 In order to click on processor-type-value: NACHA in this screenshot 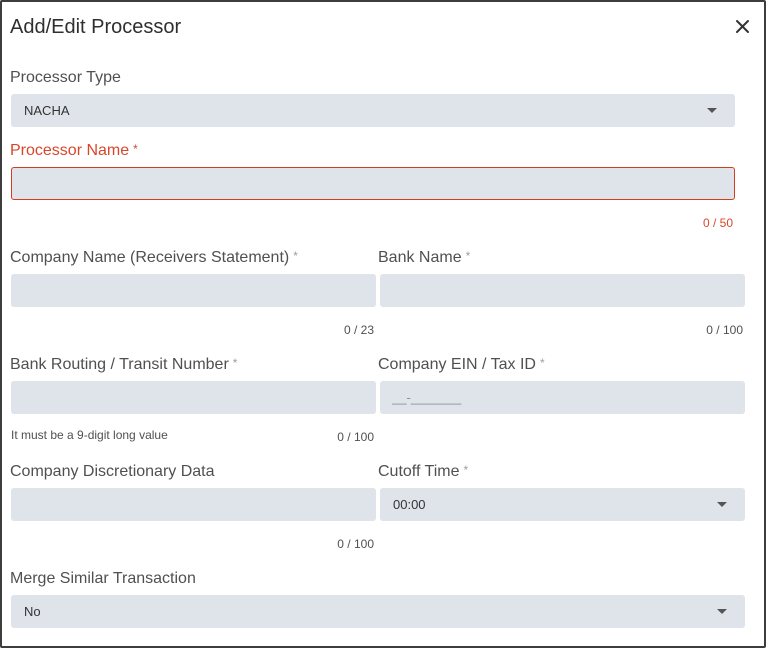, I will do `click(47, 110)`.